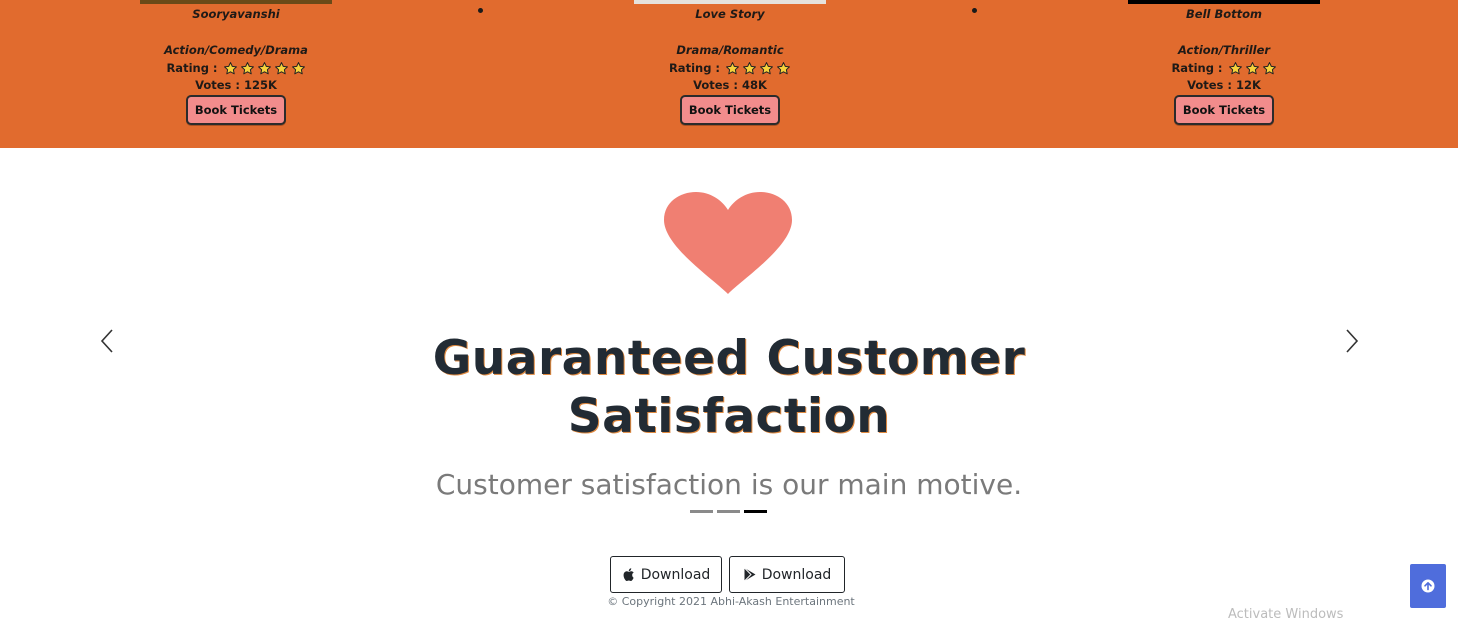 This screenshot has height=622, width=1458. What do you see at coordinates (236, 85) in the screenshot?
I see `movie-votes: Votes : 125K` at bounding box center [236, 85].